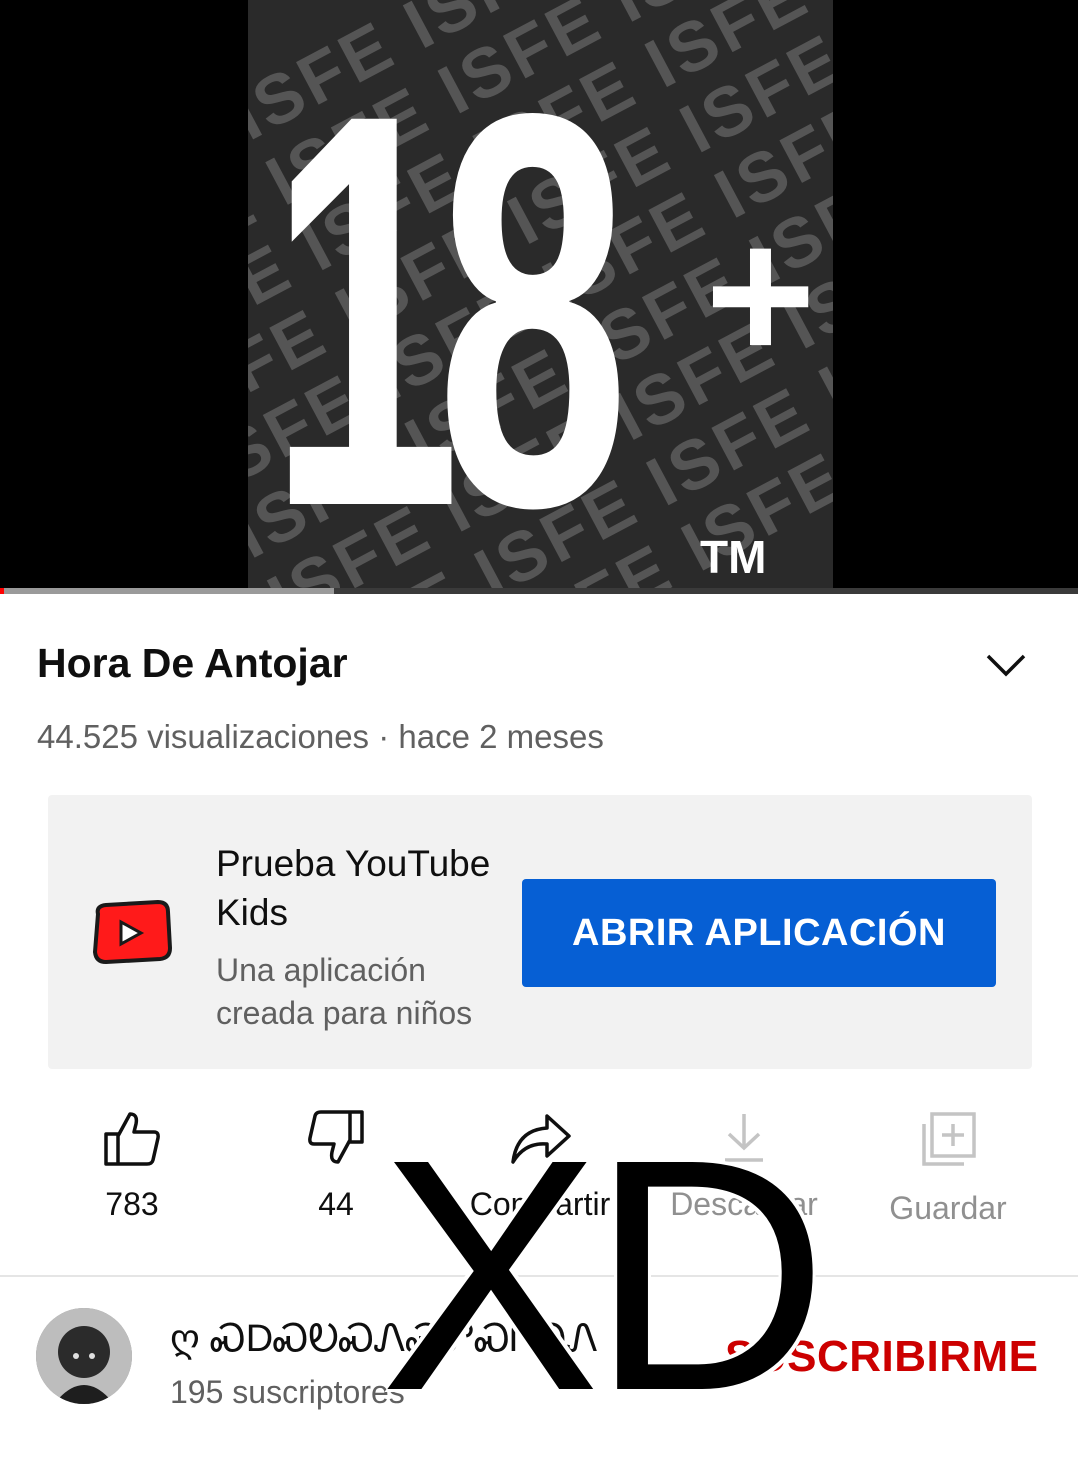 This screenshot has height=1459, width=1078. I want to click on subscriber-count: 195 suscriptores, so click(287, 1392).